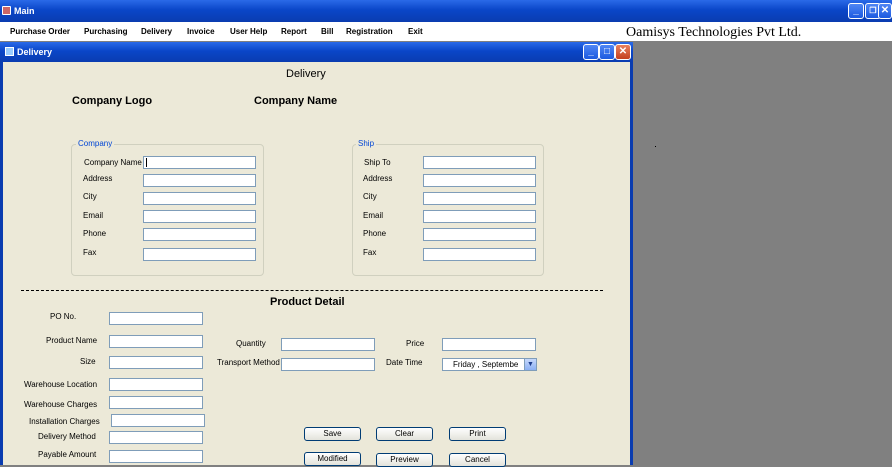  I want to click on company-name-input, so click(199, 162).